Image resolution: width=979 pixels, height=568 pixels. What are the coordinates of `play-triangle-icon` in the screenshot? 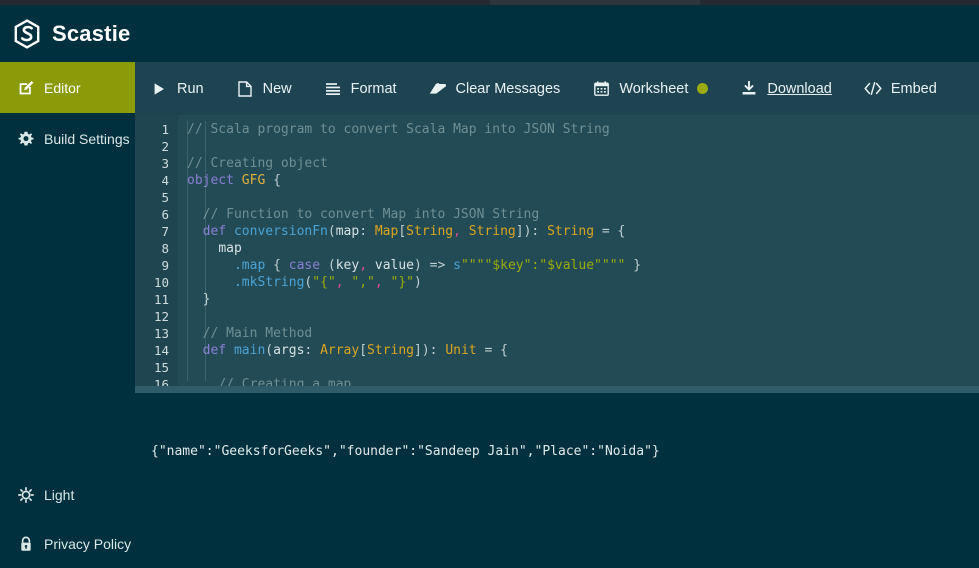 It's located at (159, 89).